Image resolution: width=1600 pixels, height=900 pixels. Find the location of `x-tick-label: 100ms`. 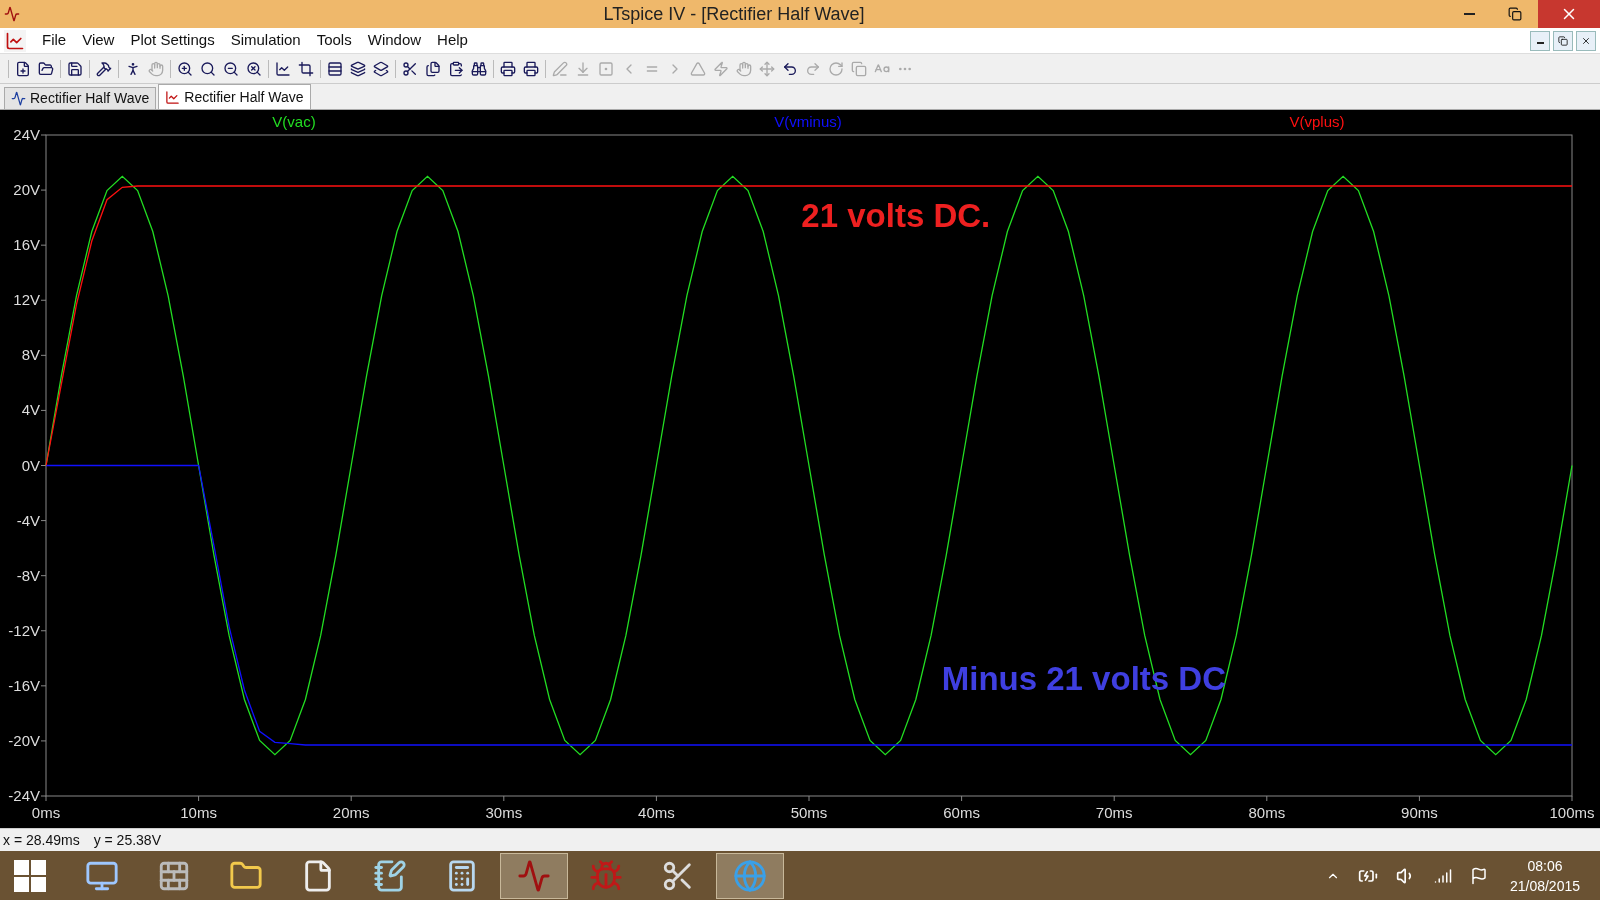

x-tick-label: 100ms is located at coordinates (1572, 812).